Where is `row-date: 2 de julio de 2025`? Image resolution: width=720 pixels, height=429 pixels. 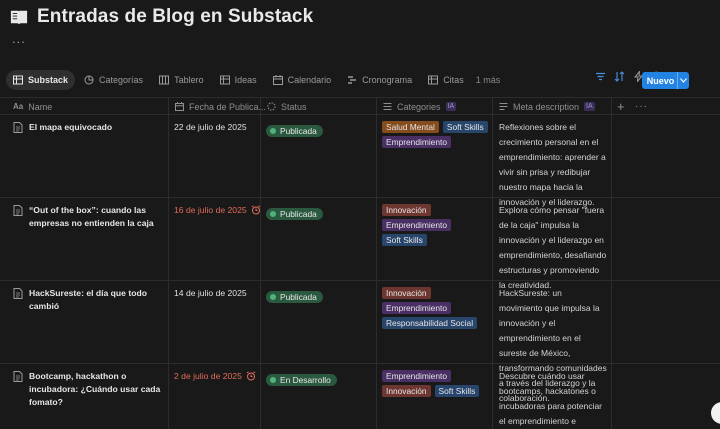
row-date: 2 de julio de 2025 is located at coordinates (215, 376).